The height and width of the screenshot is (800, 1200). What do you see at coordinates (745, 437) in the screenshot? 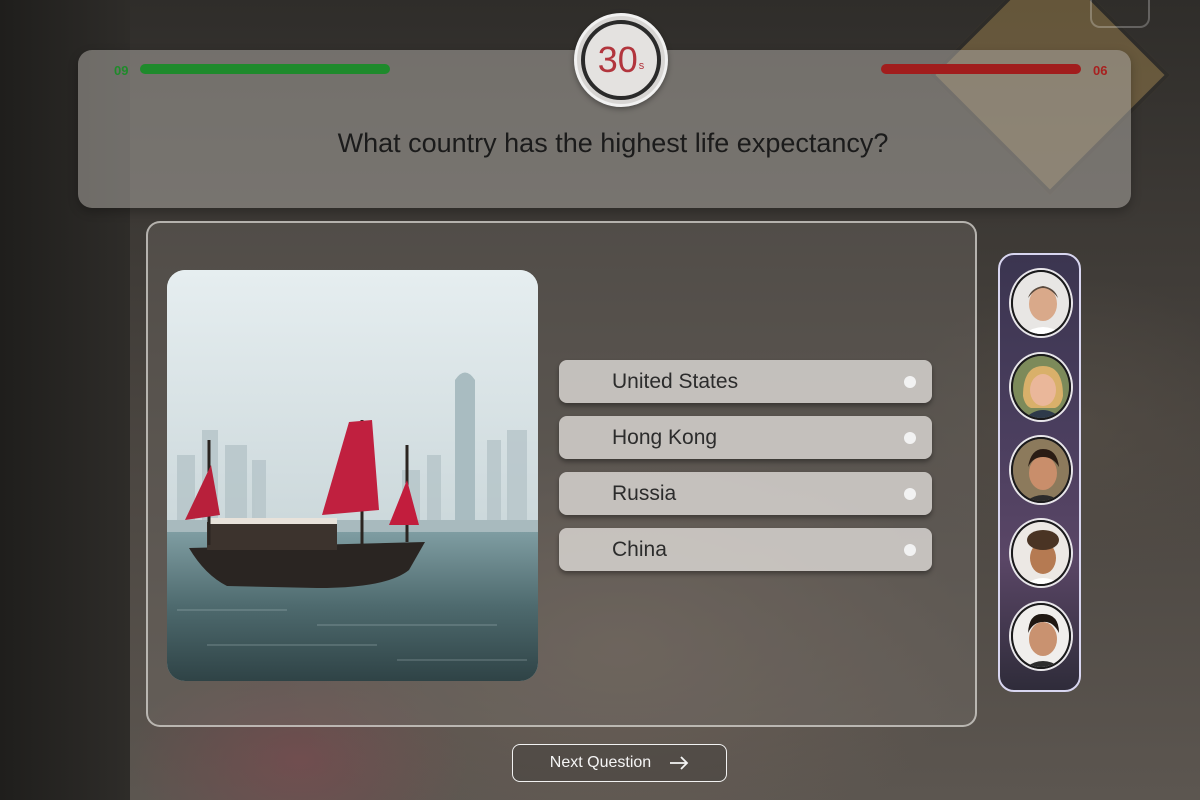
I see `answer-option-2: Hong Kong` at bounding box center [745, 437].